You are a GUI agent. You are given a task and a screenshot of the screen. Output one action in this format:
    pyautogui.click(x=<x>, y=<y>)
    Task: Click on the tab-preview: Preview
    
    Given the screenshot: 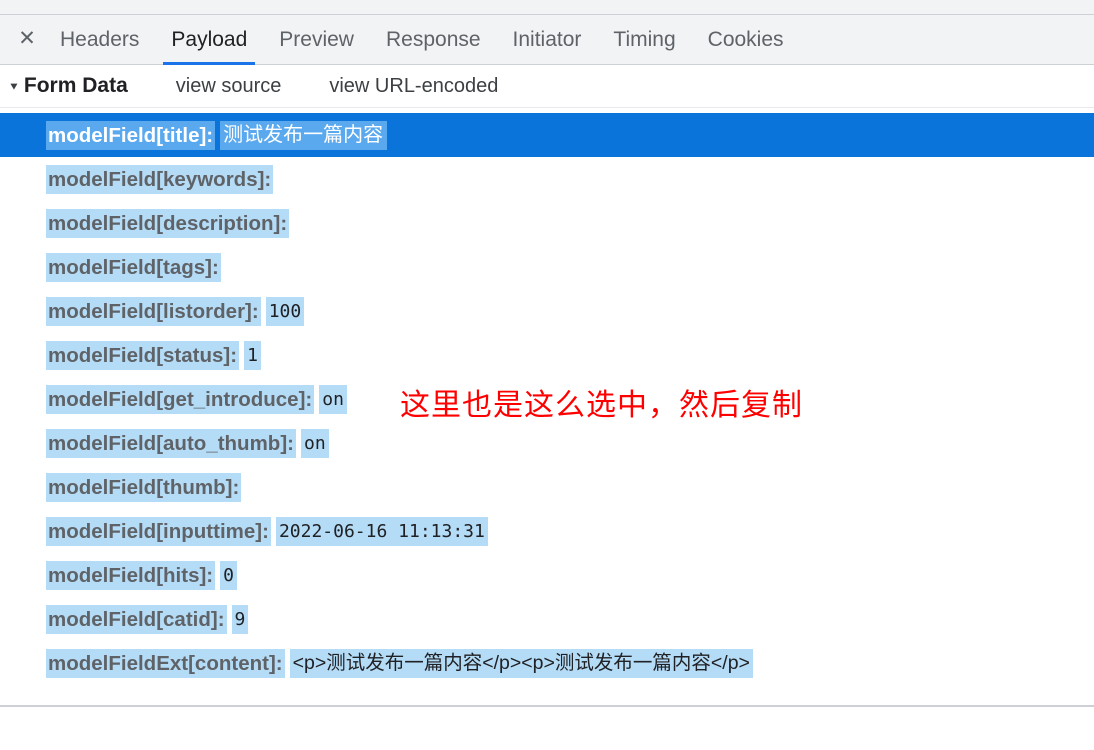 What is the action you would take?
    pyautogui.click(x=316, y=39)
    